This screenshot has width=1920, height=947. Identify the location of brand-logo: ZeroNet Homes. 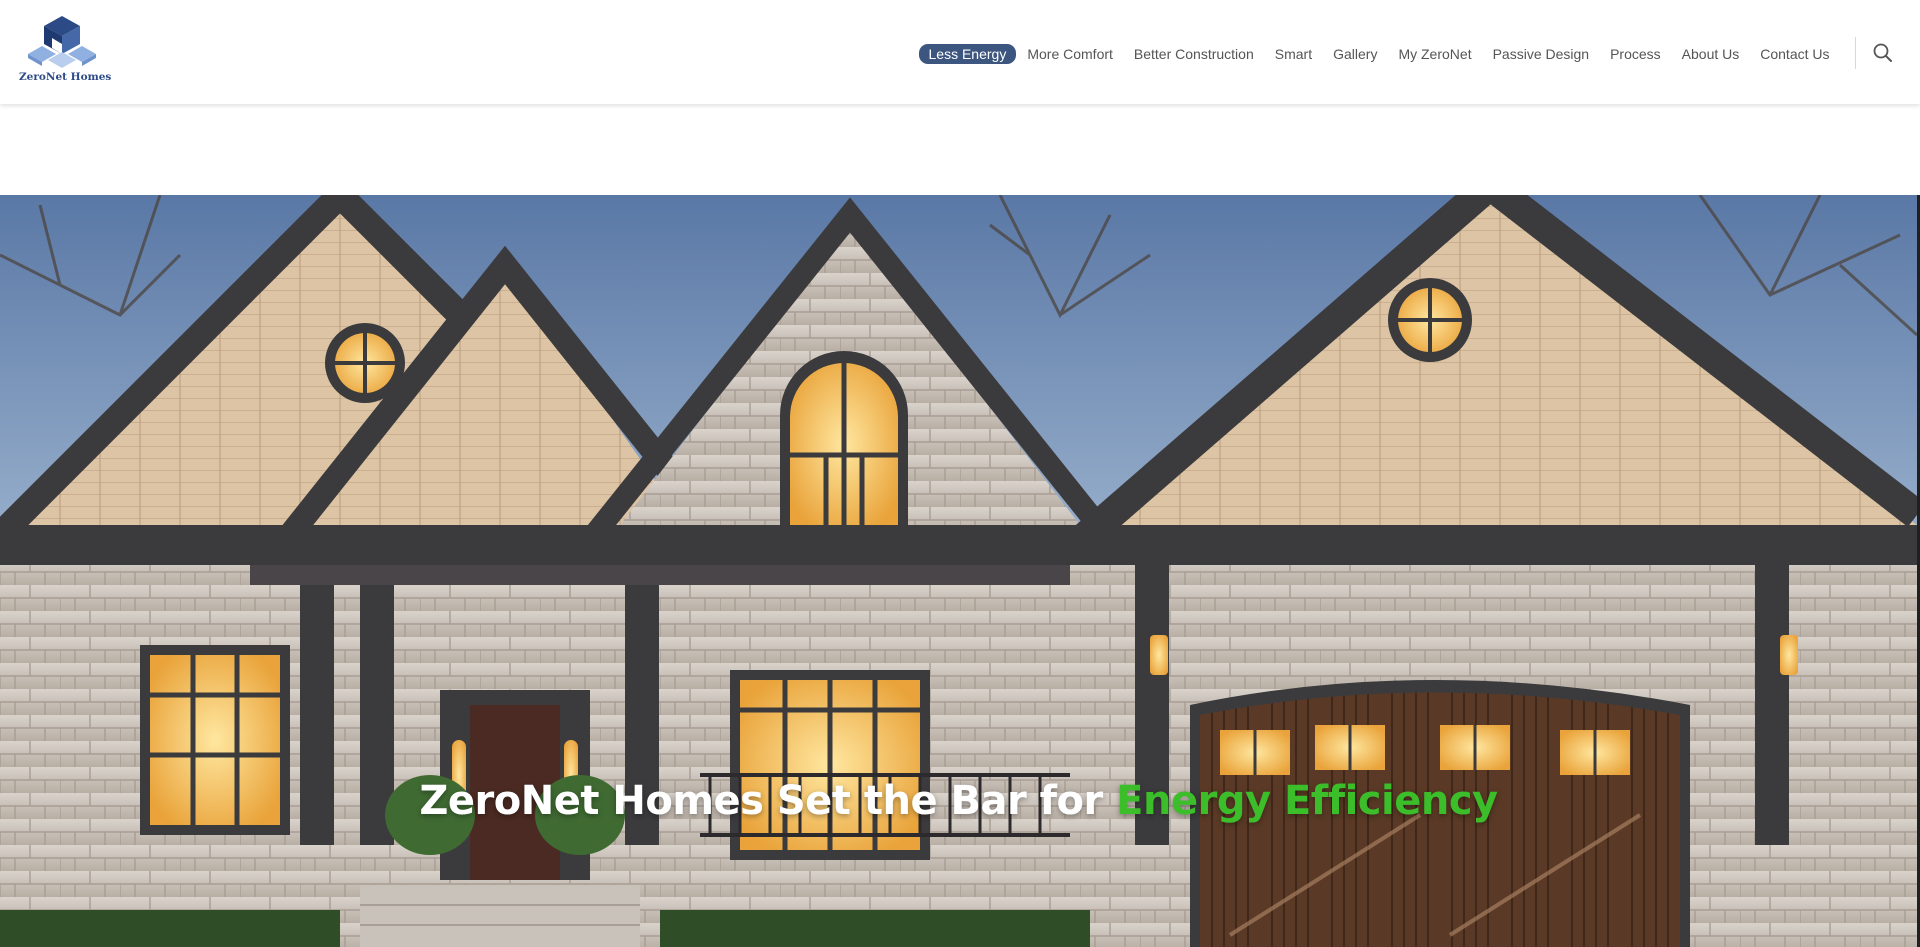
(65, 50).